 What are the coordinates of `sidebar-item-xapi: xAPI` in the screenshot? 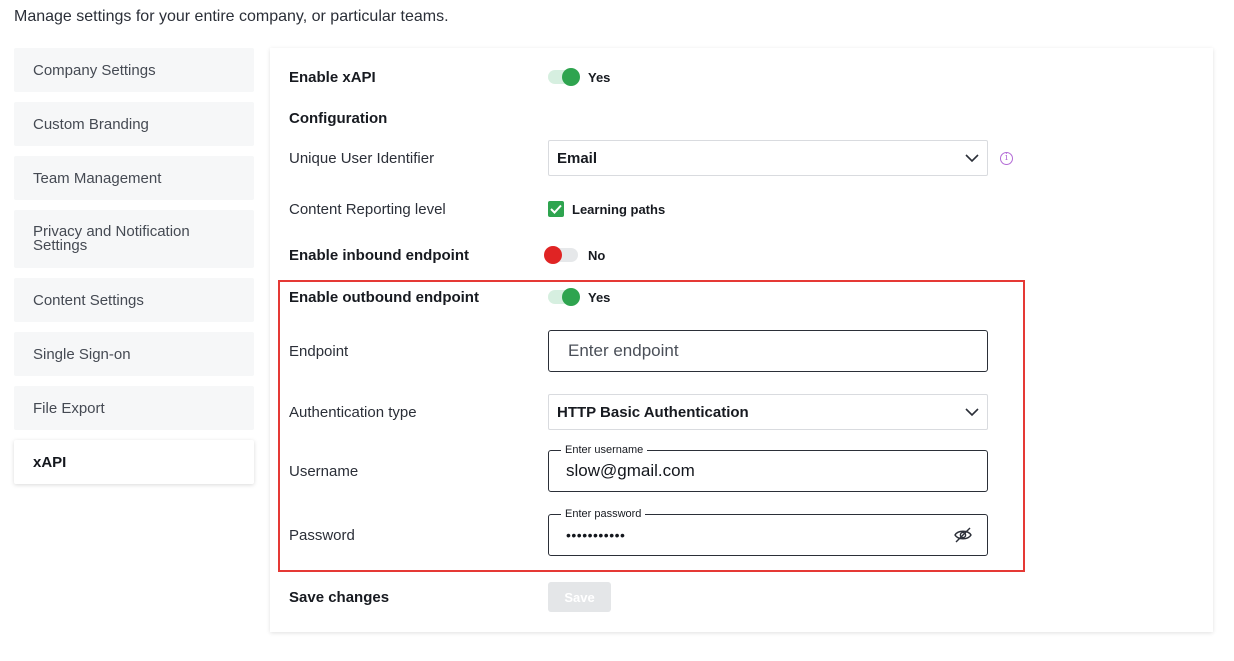 It's located at (134, 462).